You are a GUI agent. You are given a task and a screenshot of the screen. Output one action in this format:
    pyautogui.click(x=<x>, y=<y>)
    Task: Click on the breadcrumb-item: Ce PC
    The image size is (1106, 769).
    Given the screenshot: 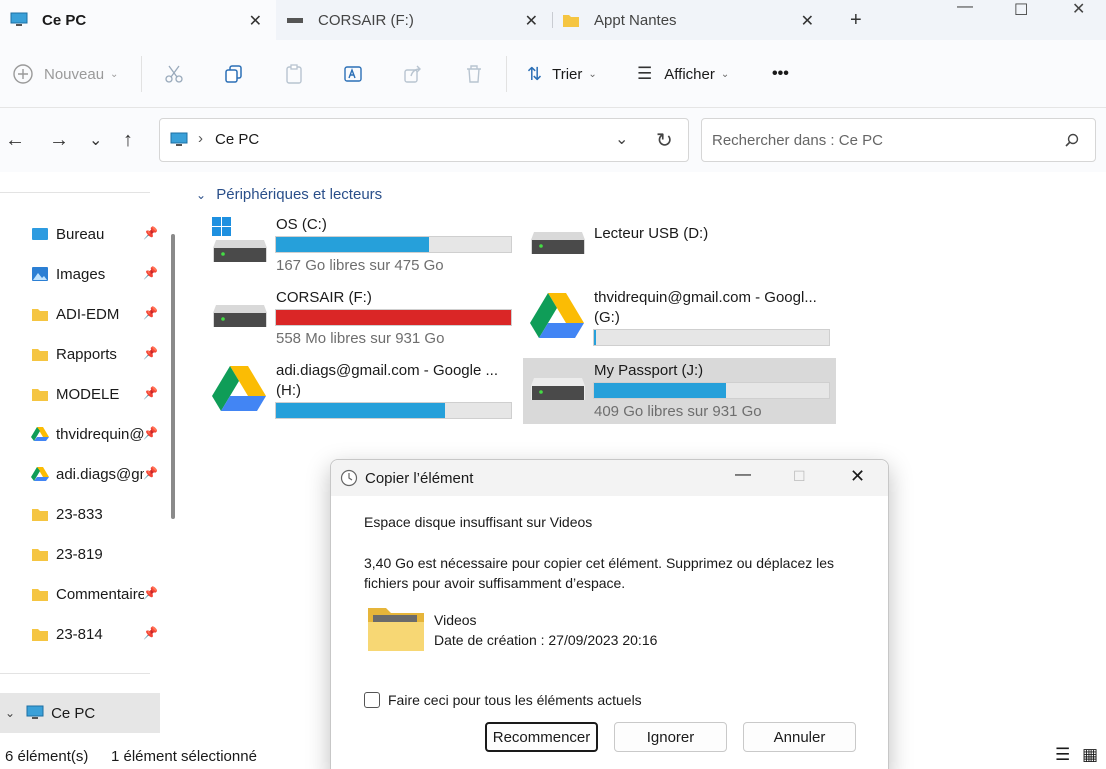 What is the action you would take?
    pyautogui.click(x=237, y=139)
    